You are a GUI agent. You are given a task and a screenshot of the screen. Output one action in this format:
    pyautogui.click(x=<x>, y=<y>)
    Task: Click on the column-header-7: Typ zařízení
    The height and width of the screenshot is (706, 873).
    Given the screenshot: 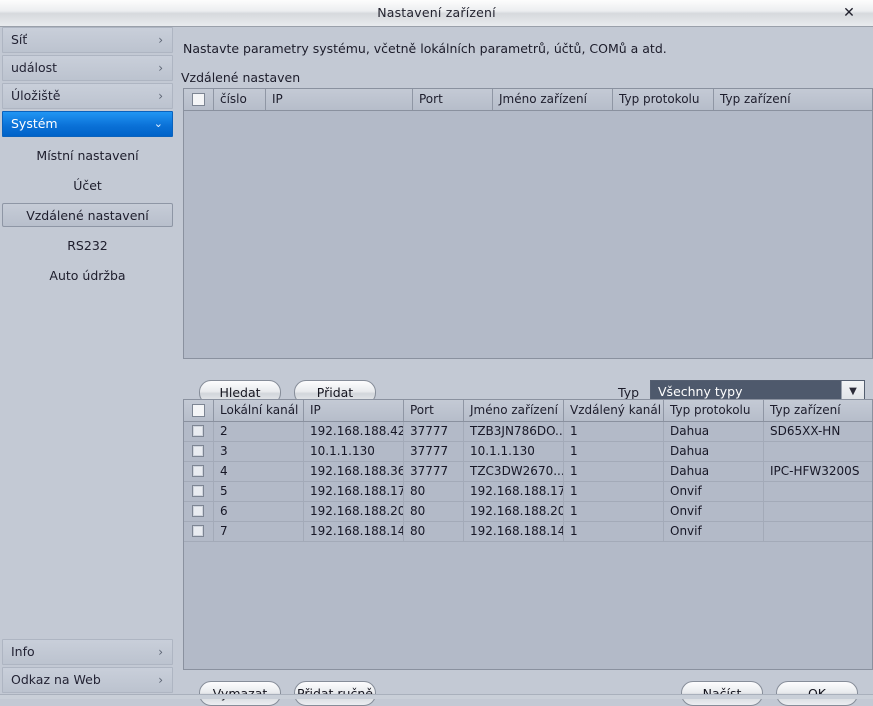 What is the action you would take?
    pyautogui.click(x=818, y=410)
    